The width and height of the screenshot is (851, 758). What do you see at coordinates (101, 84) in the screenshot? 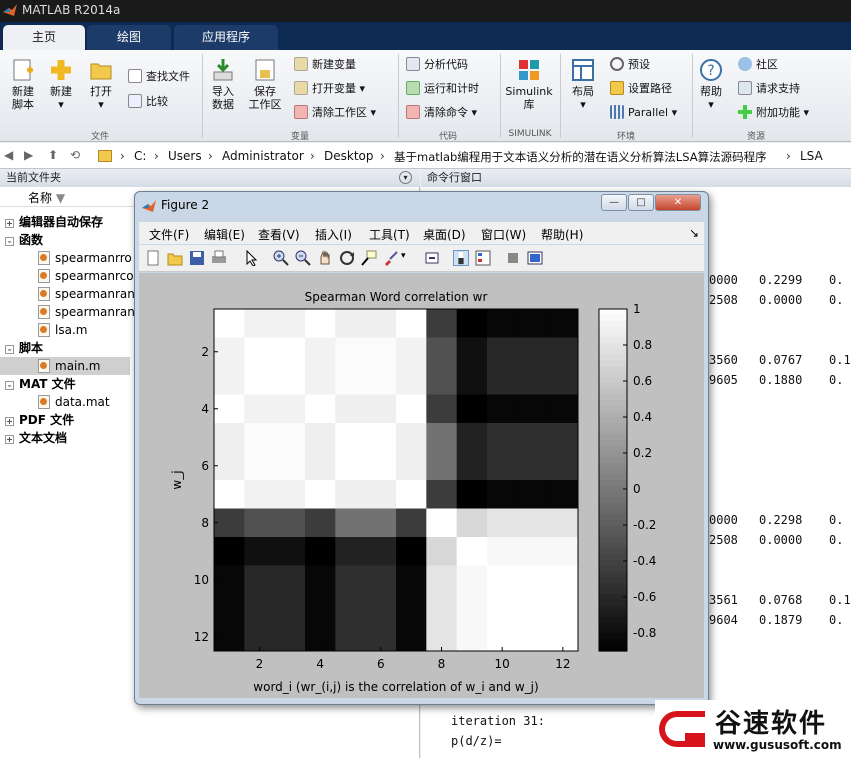
I see `open-button: 打开 ▾` at bounding box center [101, 84].